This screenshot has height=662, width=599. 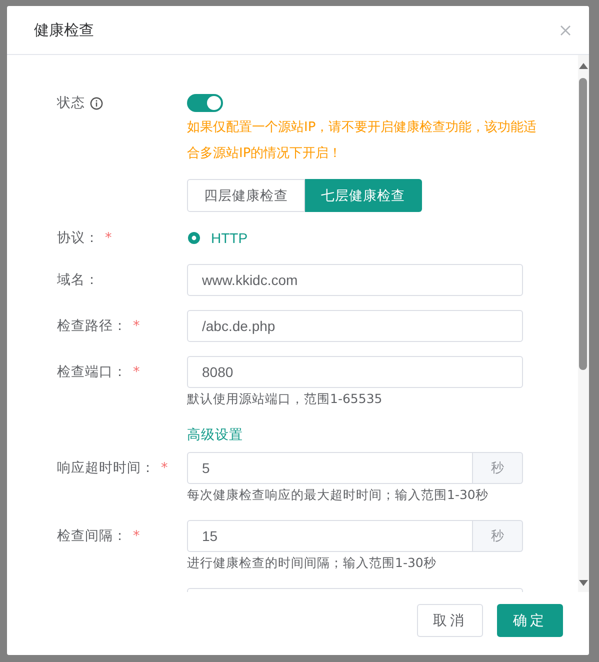 What do you see at coordinates (218, 238) in the screenshot?
I see `radio-option: HTTP` at bounding box center [218, 238].